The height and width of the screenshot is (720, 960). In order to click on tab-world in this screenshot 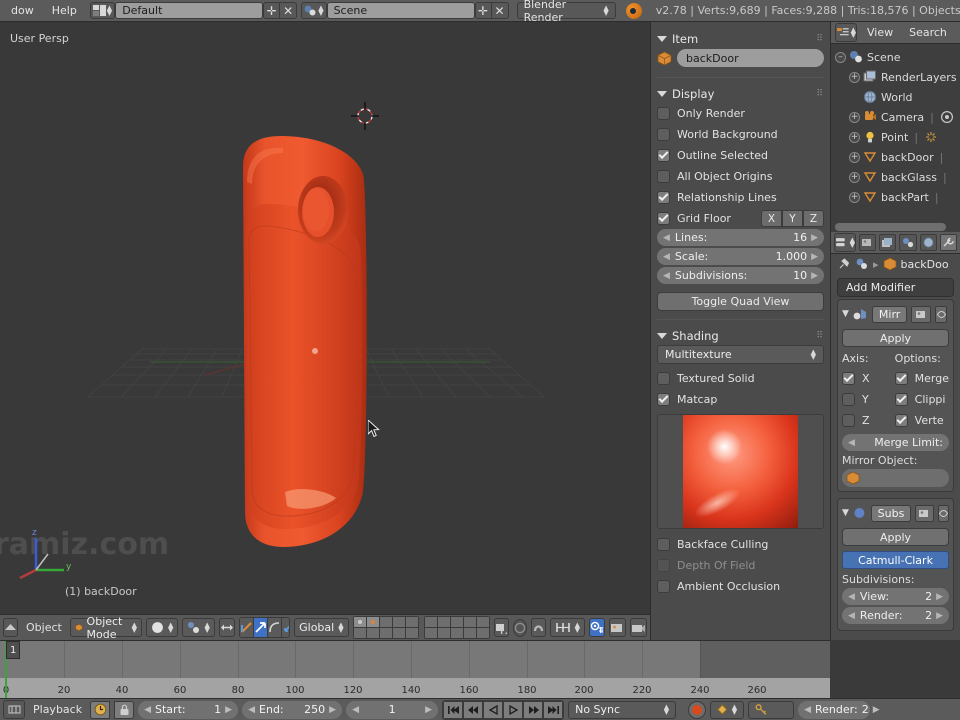, I will do `click(928, 242)`.